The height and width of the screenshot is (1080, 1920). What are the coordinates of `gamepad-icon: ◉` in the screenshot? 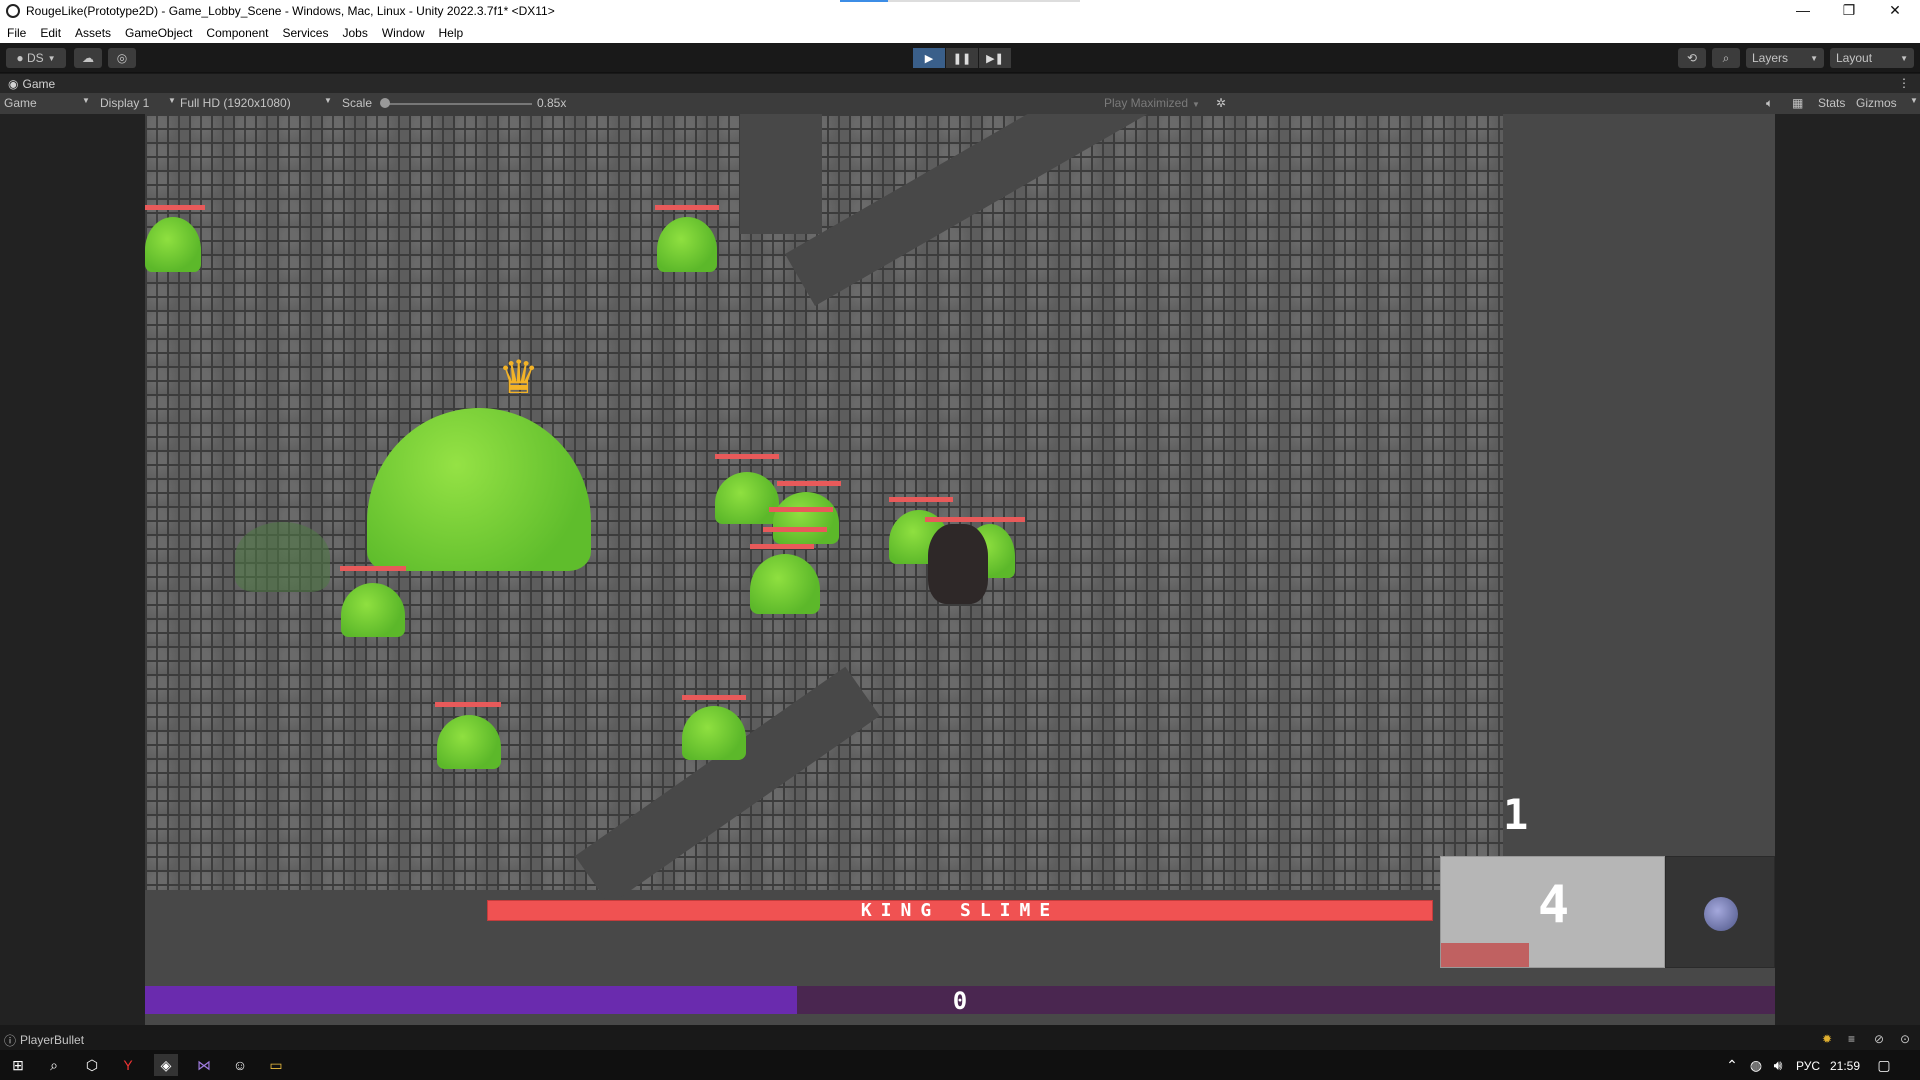 It's located at (13, 83).